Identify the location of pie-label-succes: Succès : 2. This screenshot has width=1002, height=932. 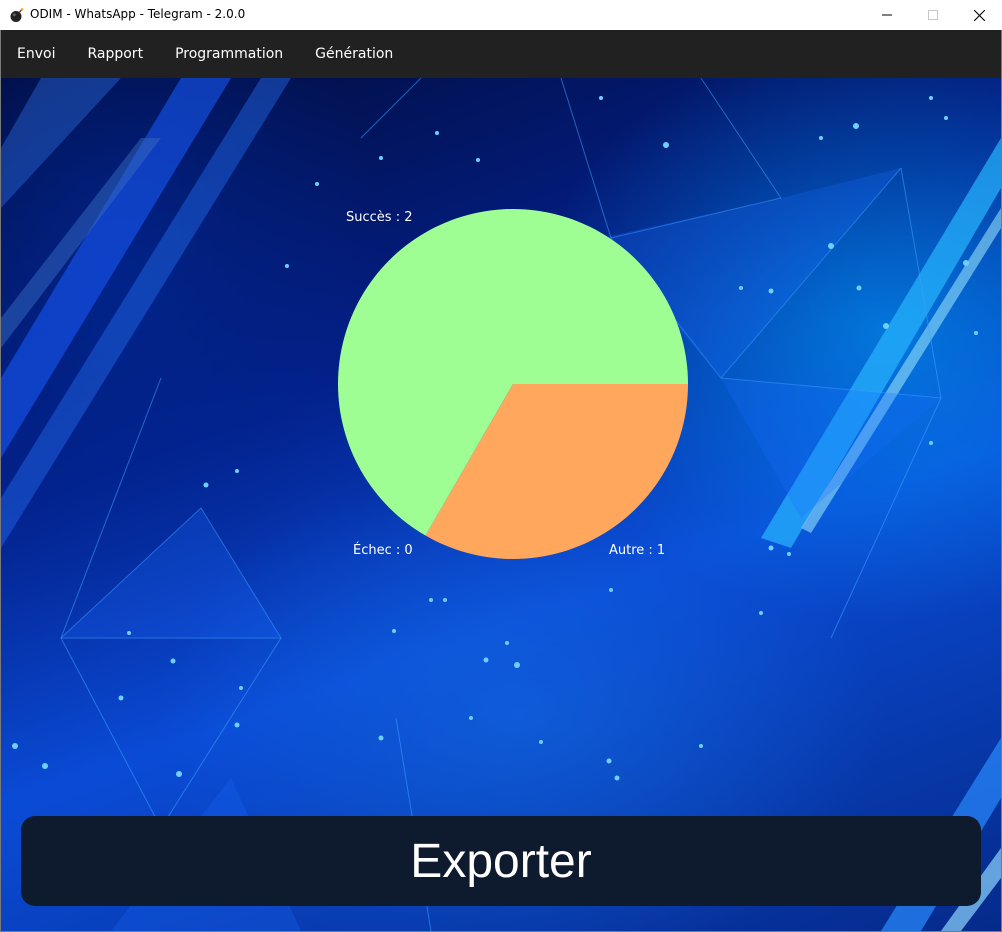
(379, 217).